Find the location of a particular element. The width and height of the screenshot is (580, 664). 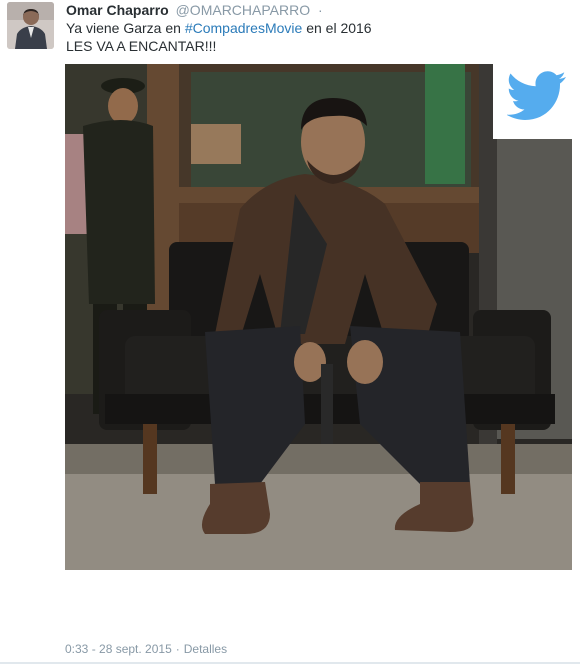

avatar-image is located at coordinates (30, 25).